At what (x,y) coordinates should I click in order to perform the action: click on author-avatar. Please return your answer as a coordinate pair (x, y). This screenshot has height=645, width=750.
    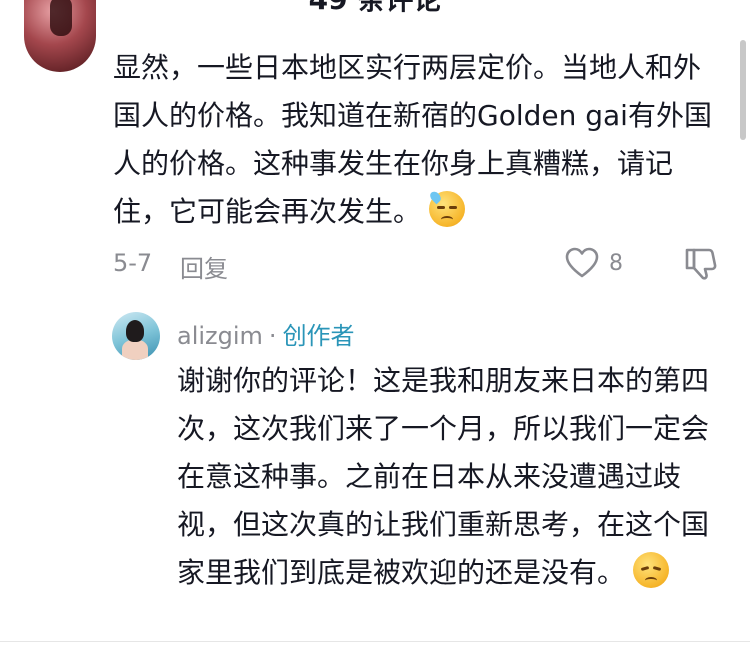
    Looking at the image, I should click on (136, 336).